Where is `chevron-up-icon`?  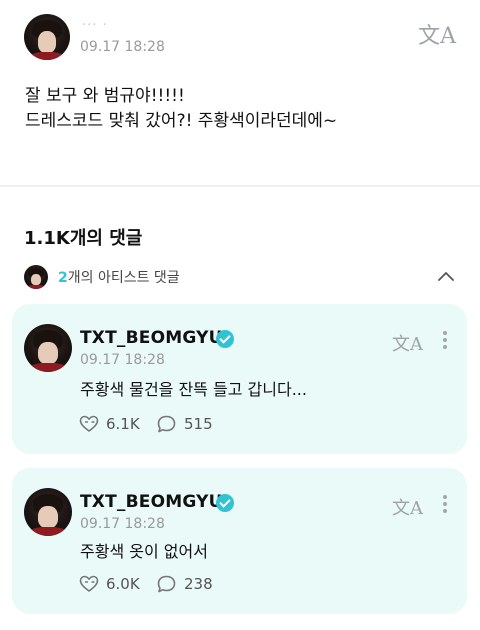
chevron-up-icon is located at coordinates (446, 276).